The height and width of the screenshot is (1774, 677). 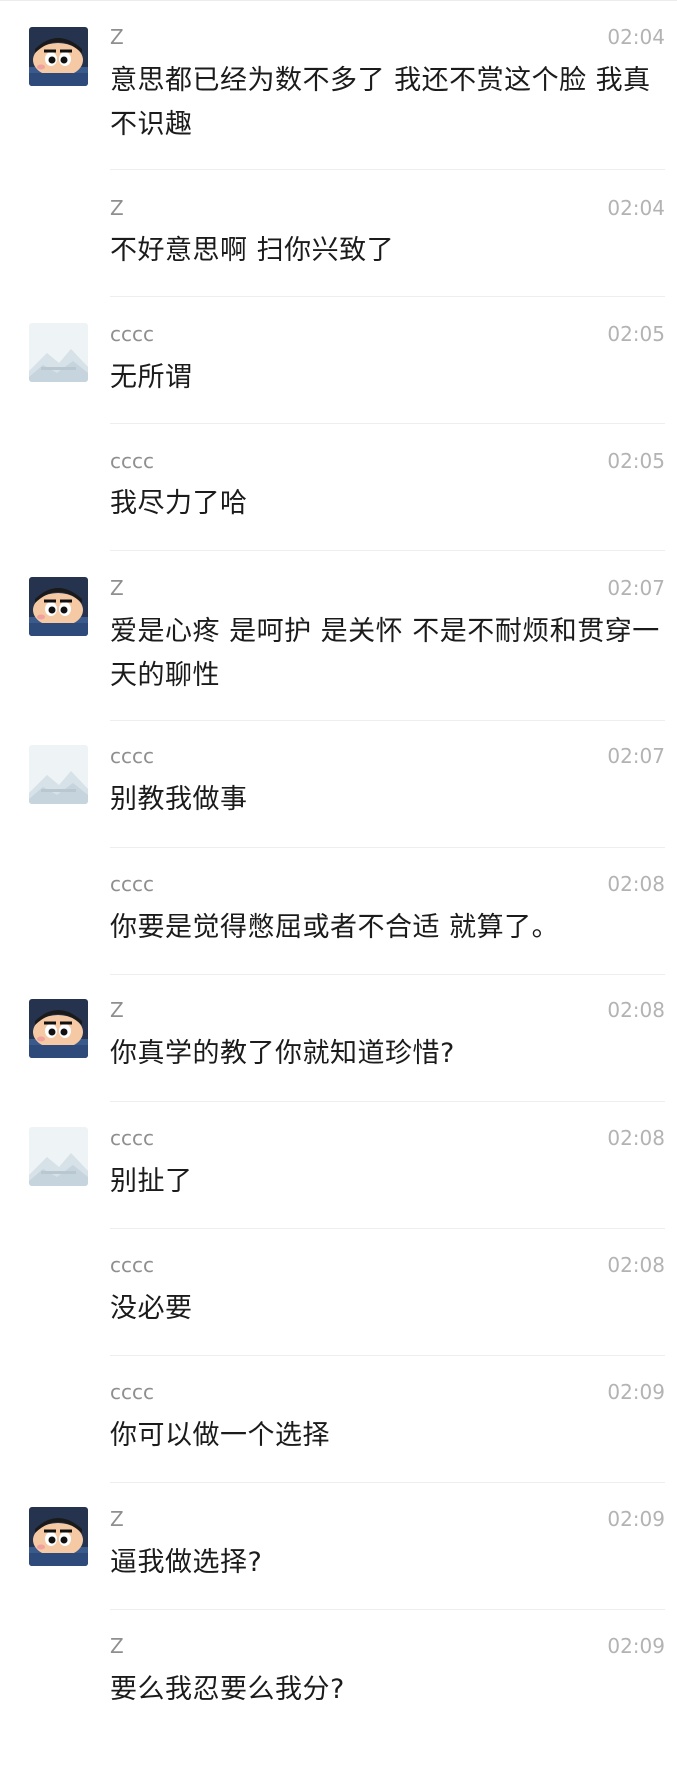 What do you see at coordinates (387, 1182) in the screenshot?
I see `message-text: 别扯了` at bounding box center [387, 1182].